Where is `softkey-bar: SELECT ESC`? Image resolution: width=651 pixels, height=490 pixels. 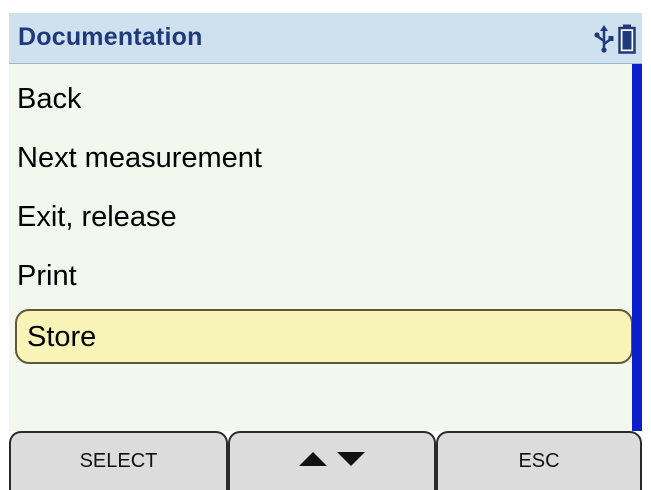 softkey-bar: SELECT ESC is located at coordinates (325, 460).